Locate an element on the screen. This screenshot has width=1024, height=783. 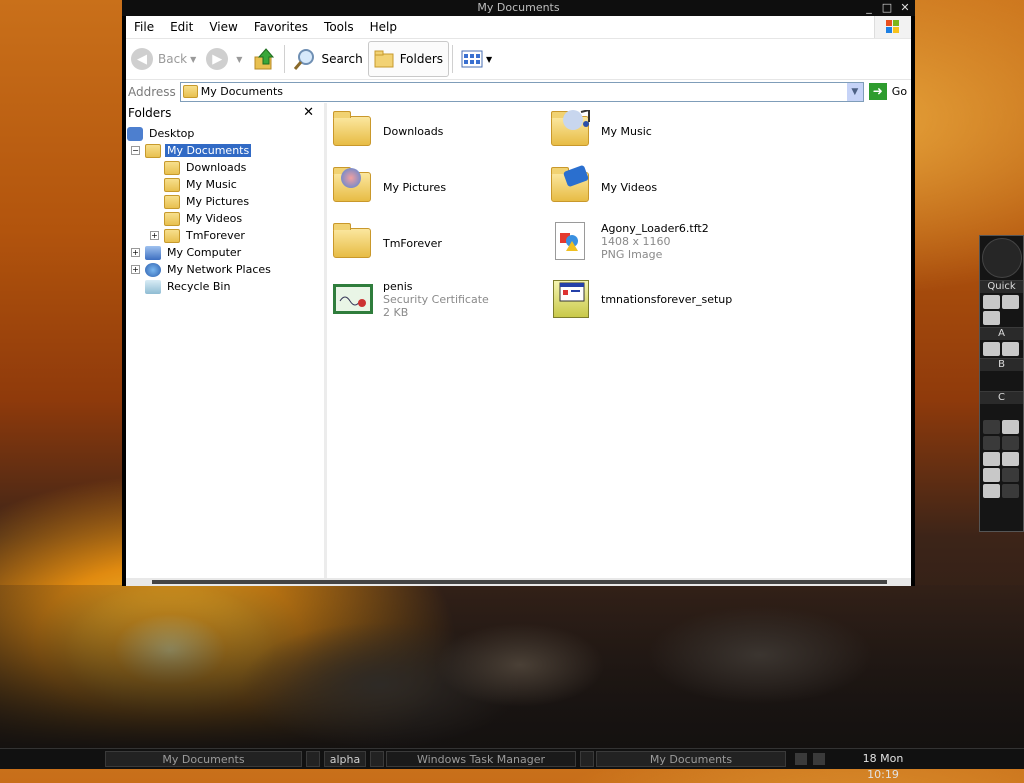
file-item-tmforever: TmForever is located at coordinates (386, 243).